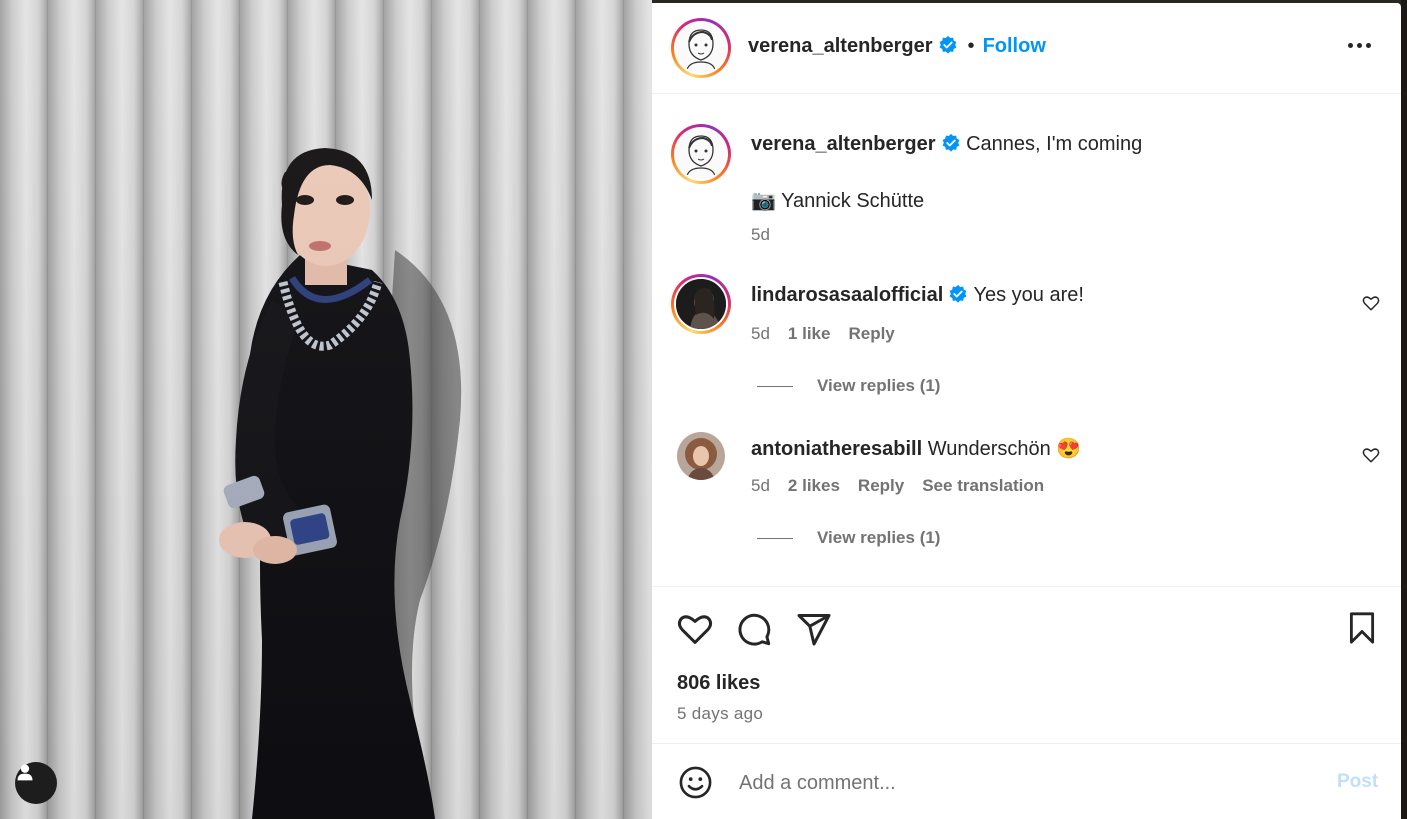  I want to click on comment-composer: Post, so click(1026, 781).